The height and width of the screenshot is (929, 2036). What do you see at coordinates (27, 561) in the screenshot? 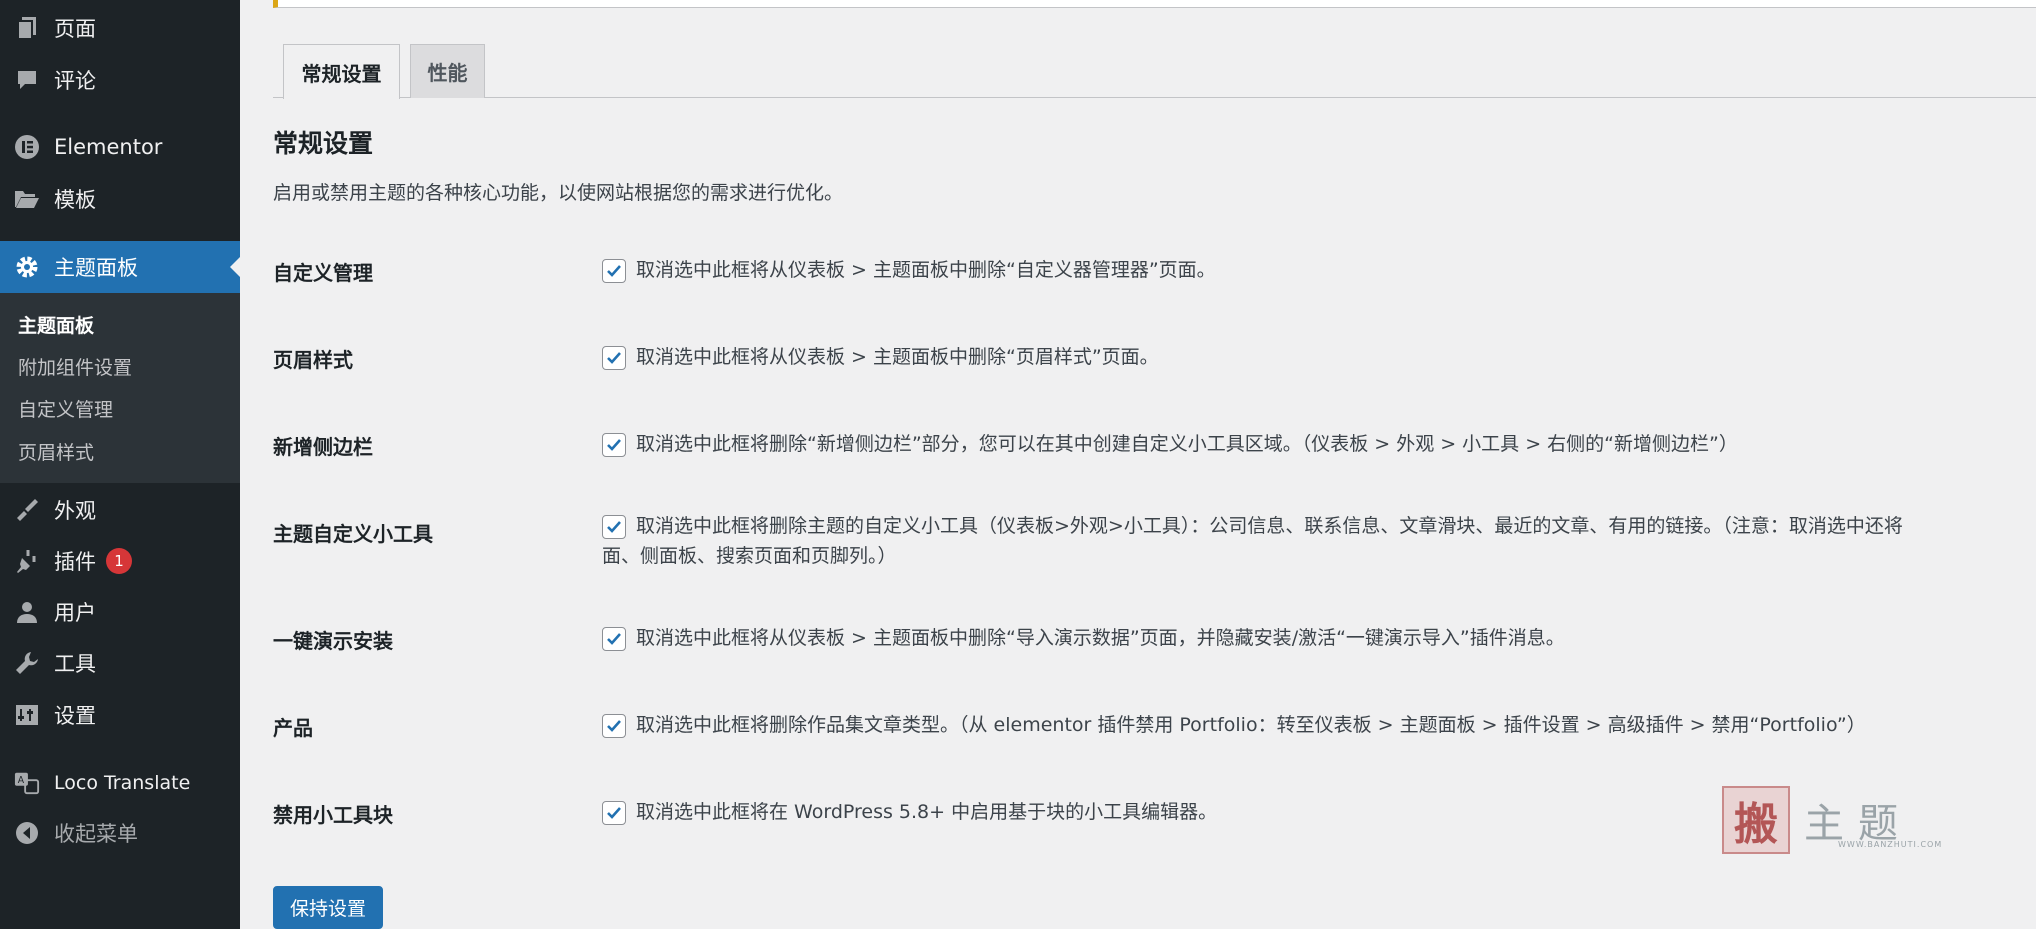
I see `plugin-icon` at bounding box center [27, 561].